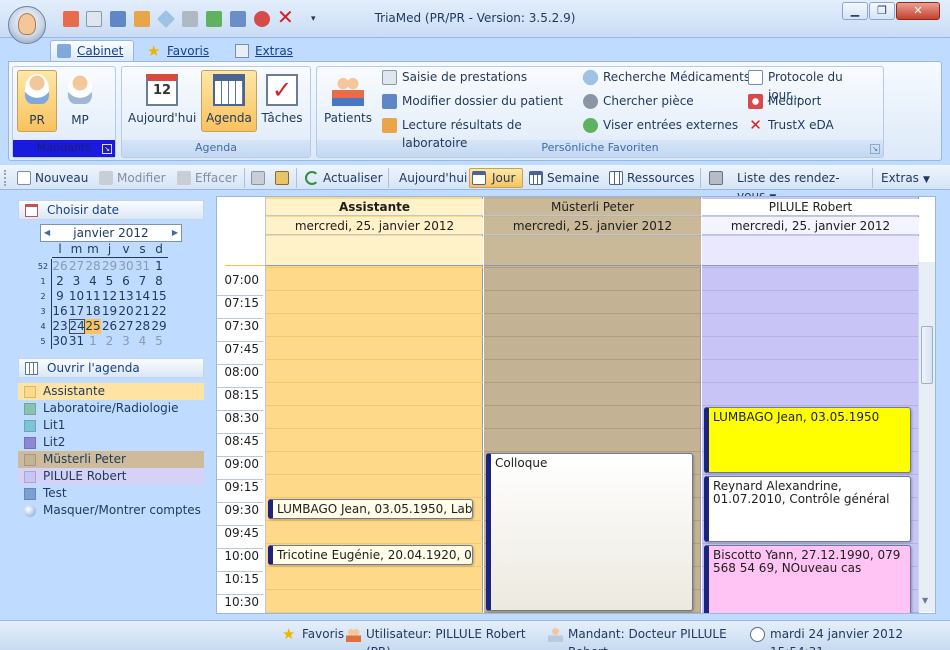 This screenshot has width=950, height=650. Describe the element at coordinates (207, 178) in the screenshot. I see `toolbar-effacer-button: Effacer` at that location.